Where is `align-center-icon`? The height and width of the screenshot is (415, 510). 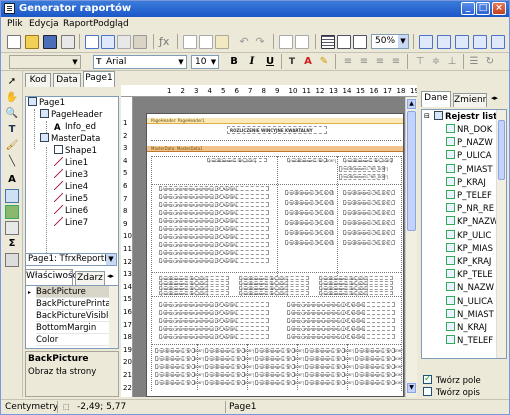
align-center-icon is located at coordinates (444, 42).